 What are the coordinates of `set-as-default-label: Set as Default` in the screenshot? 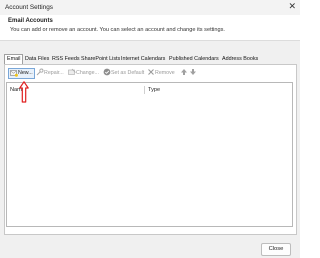 It's located at (128, 73).